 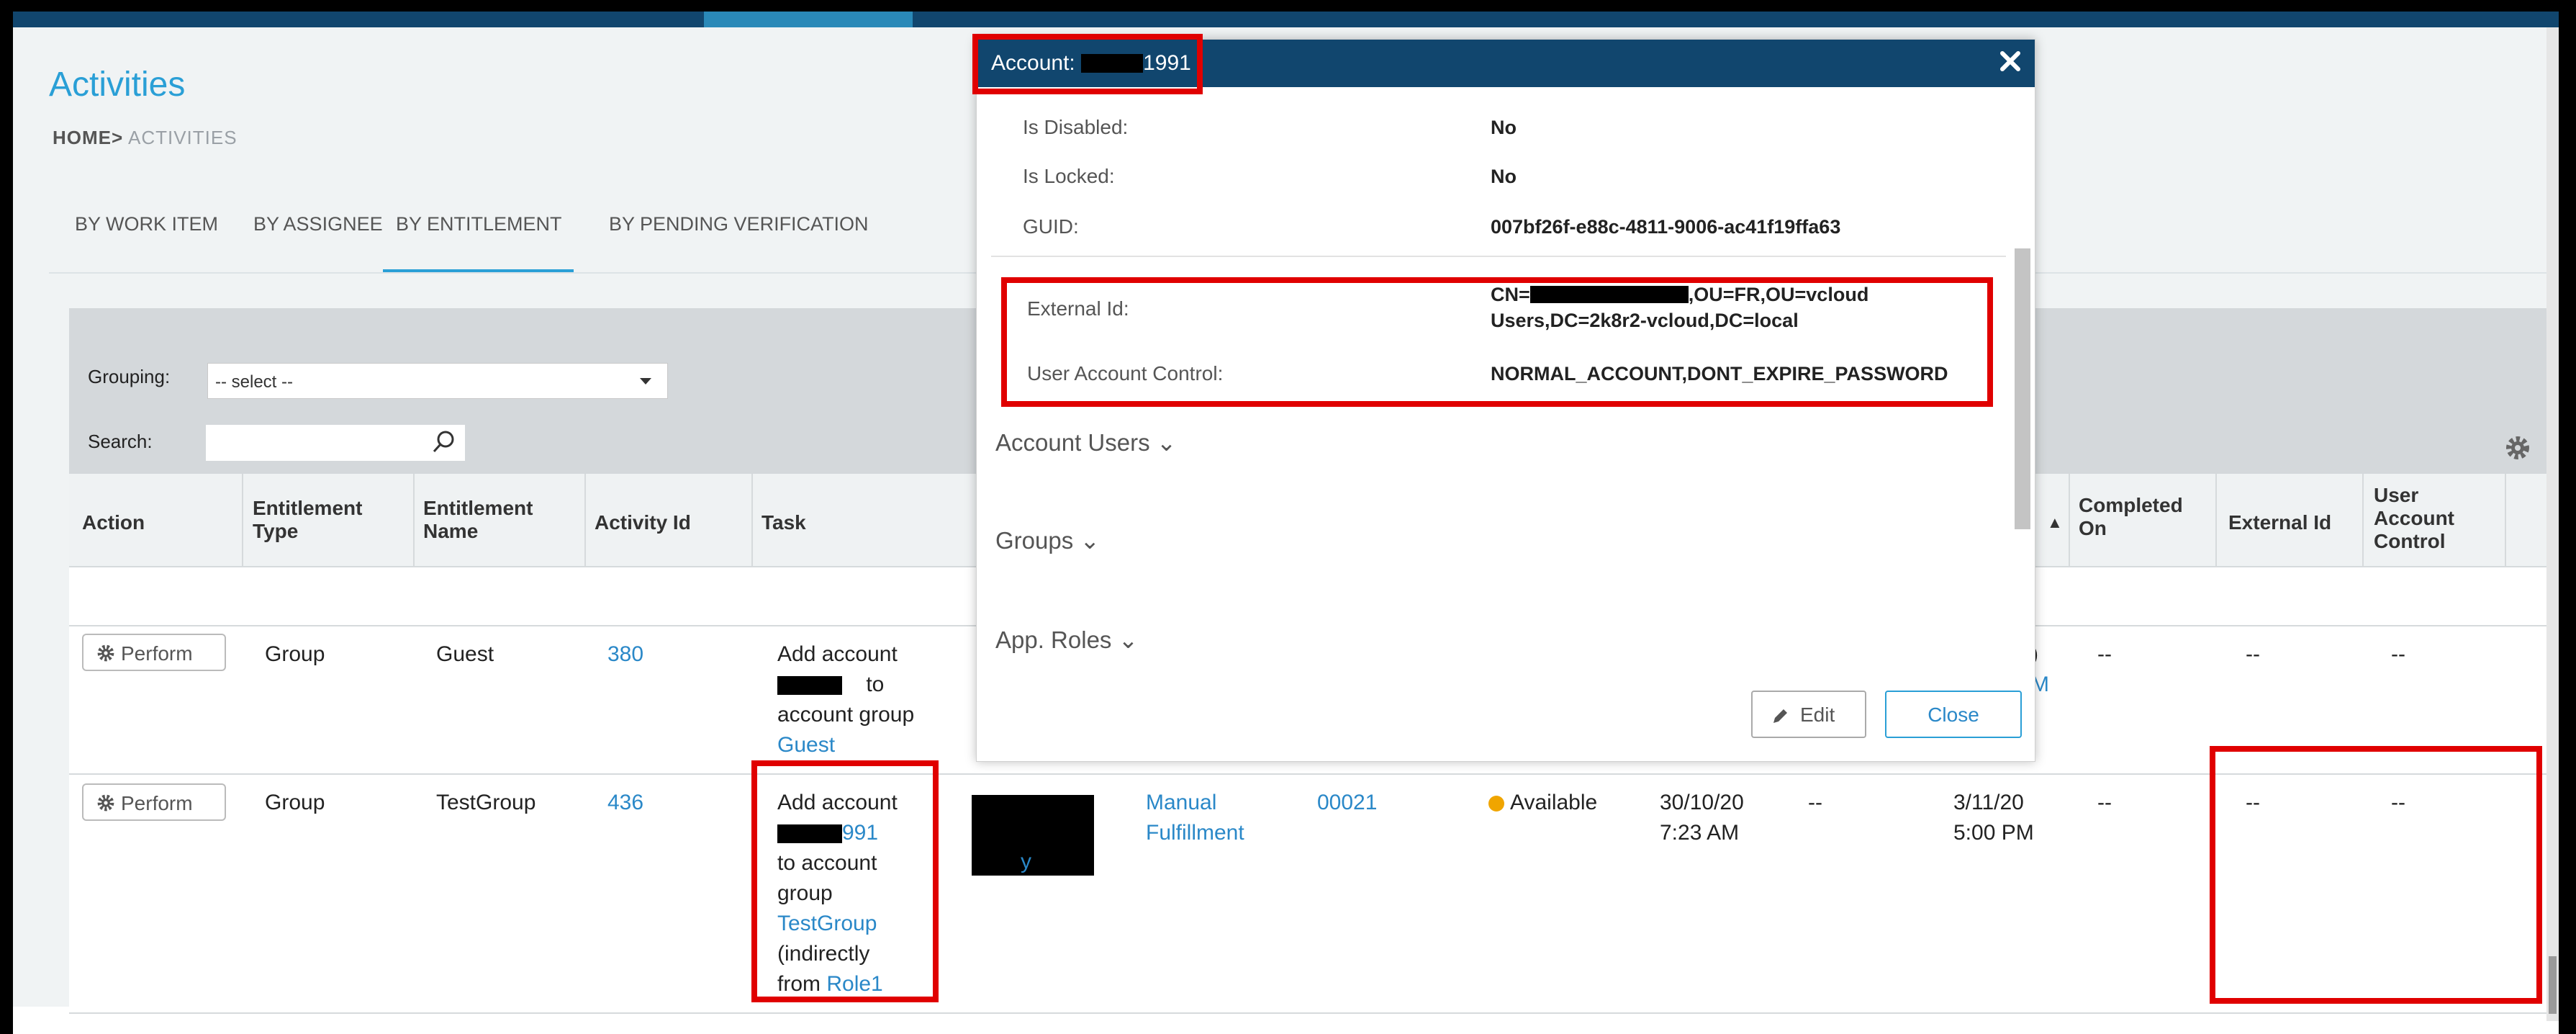 What do you see at coordinates (1286, 19) in the screenshot?
I see `top-stripe` at bounding box center [1286, 19].